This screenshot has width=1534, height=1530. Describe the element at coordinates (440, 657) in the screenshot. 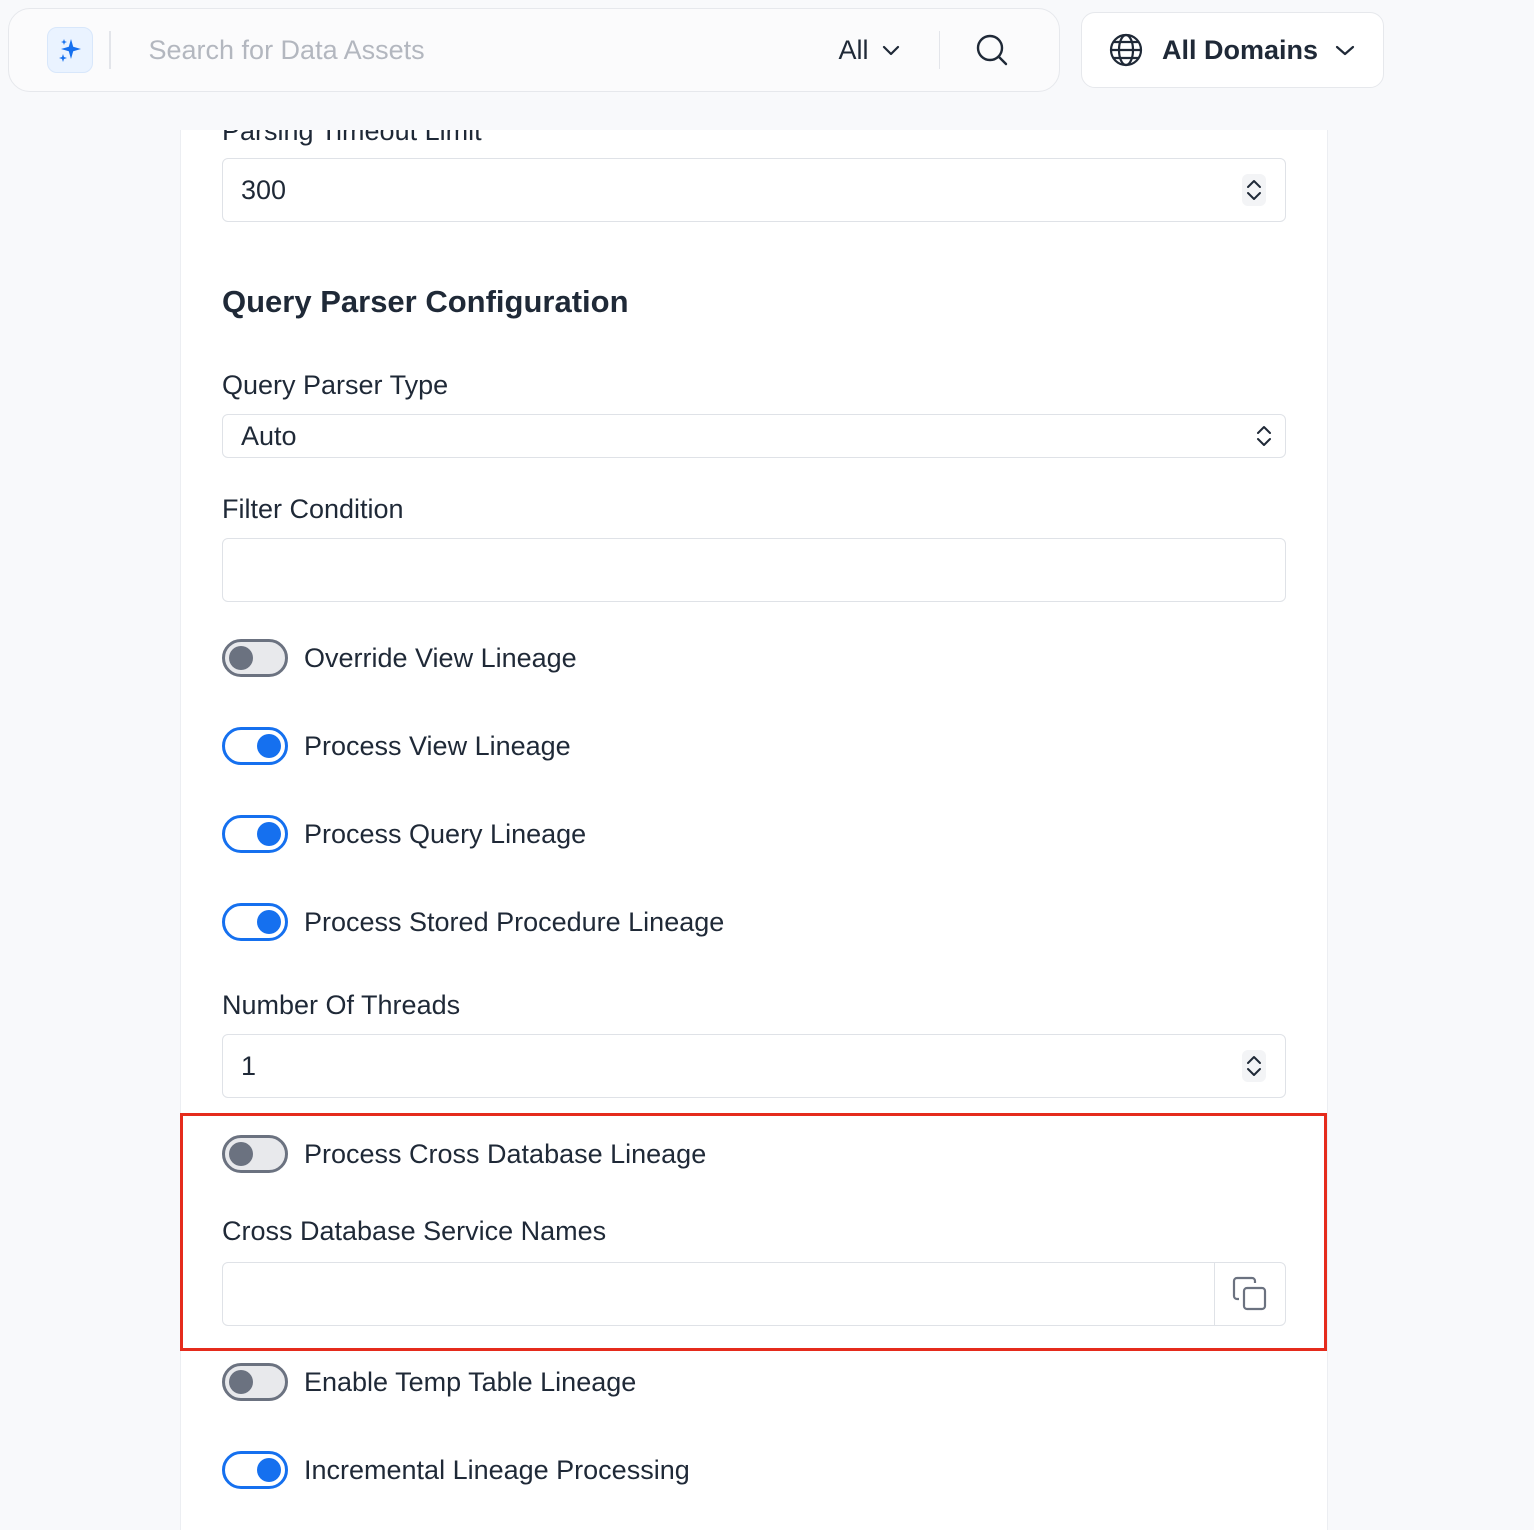

I see `toggle-label: Override View Lineage` at that location.